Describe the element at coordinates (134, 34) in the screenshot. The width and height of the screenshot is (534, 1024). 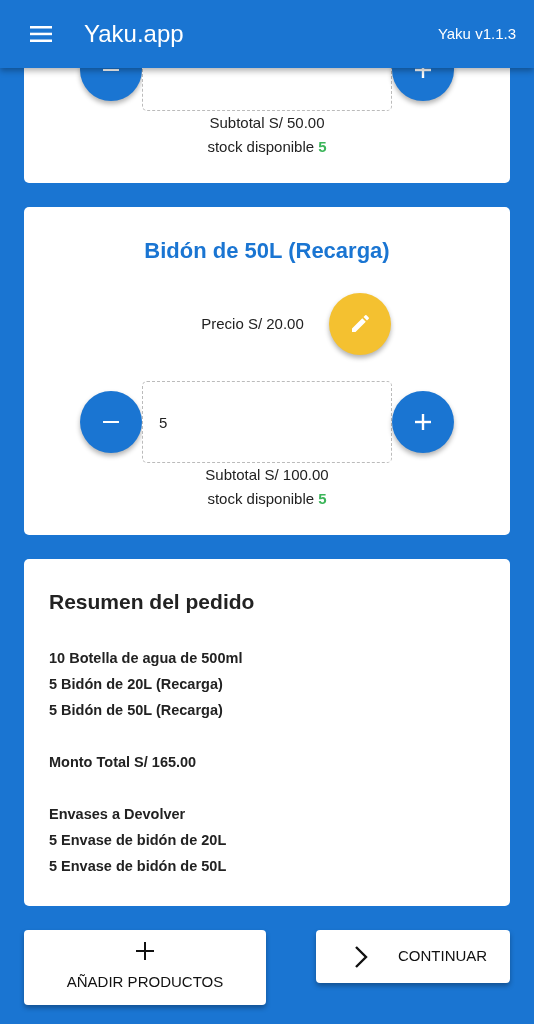
I see `app-title: Yaku.app` at that location.